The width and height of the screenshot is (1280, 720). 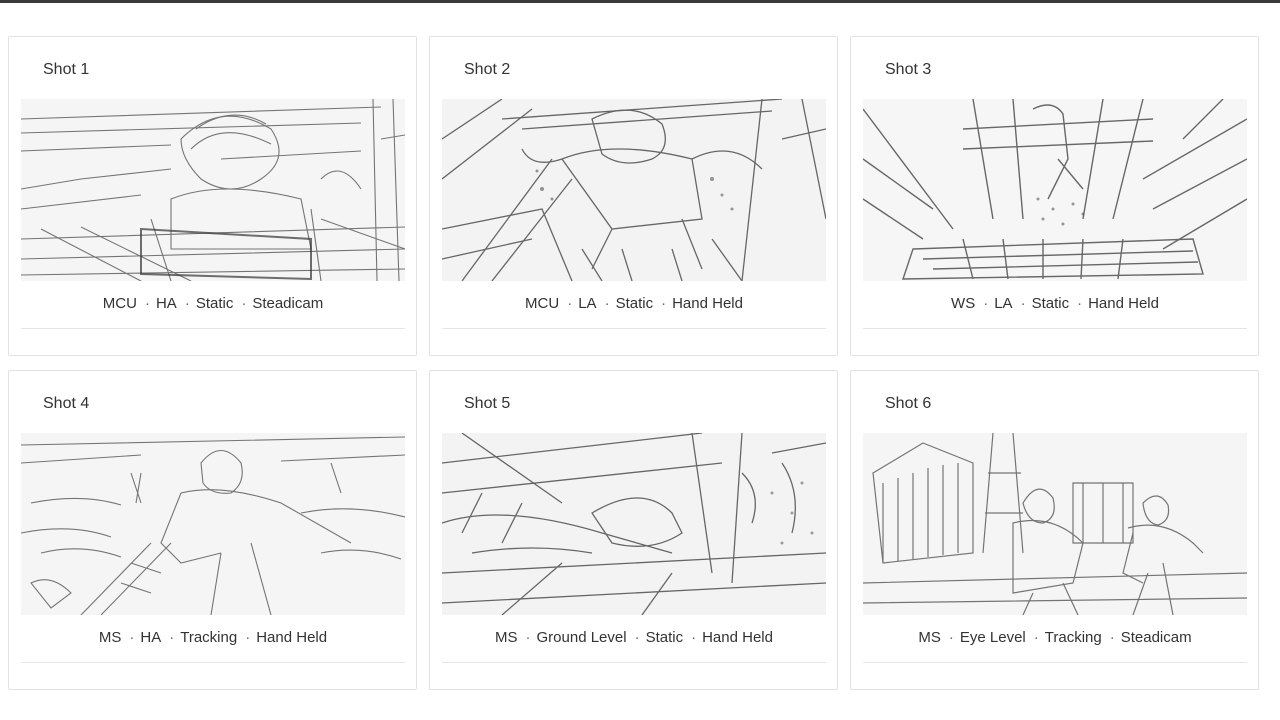 I want to click on shot-specs: MCU · LA · Static · Hand Held, so click(x=634, y=303).